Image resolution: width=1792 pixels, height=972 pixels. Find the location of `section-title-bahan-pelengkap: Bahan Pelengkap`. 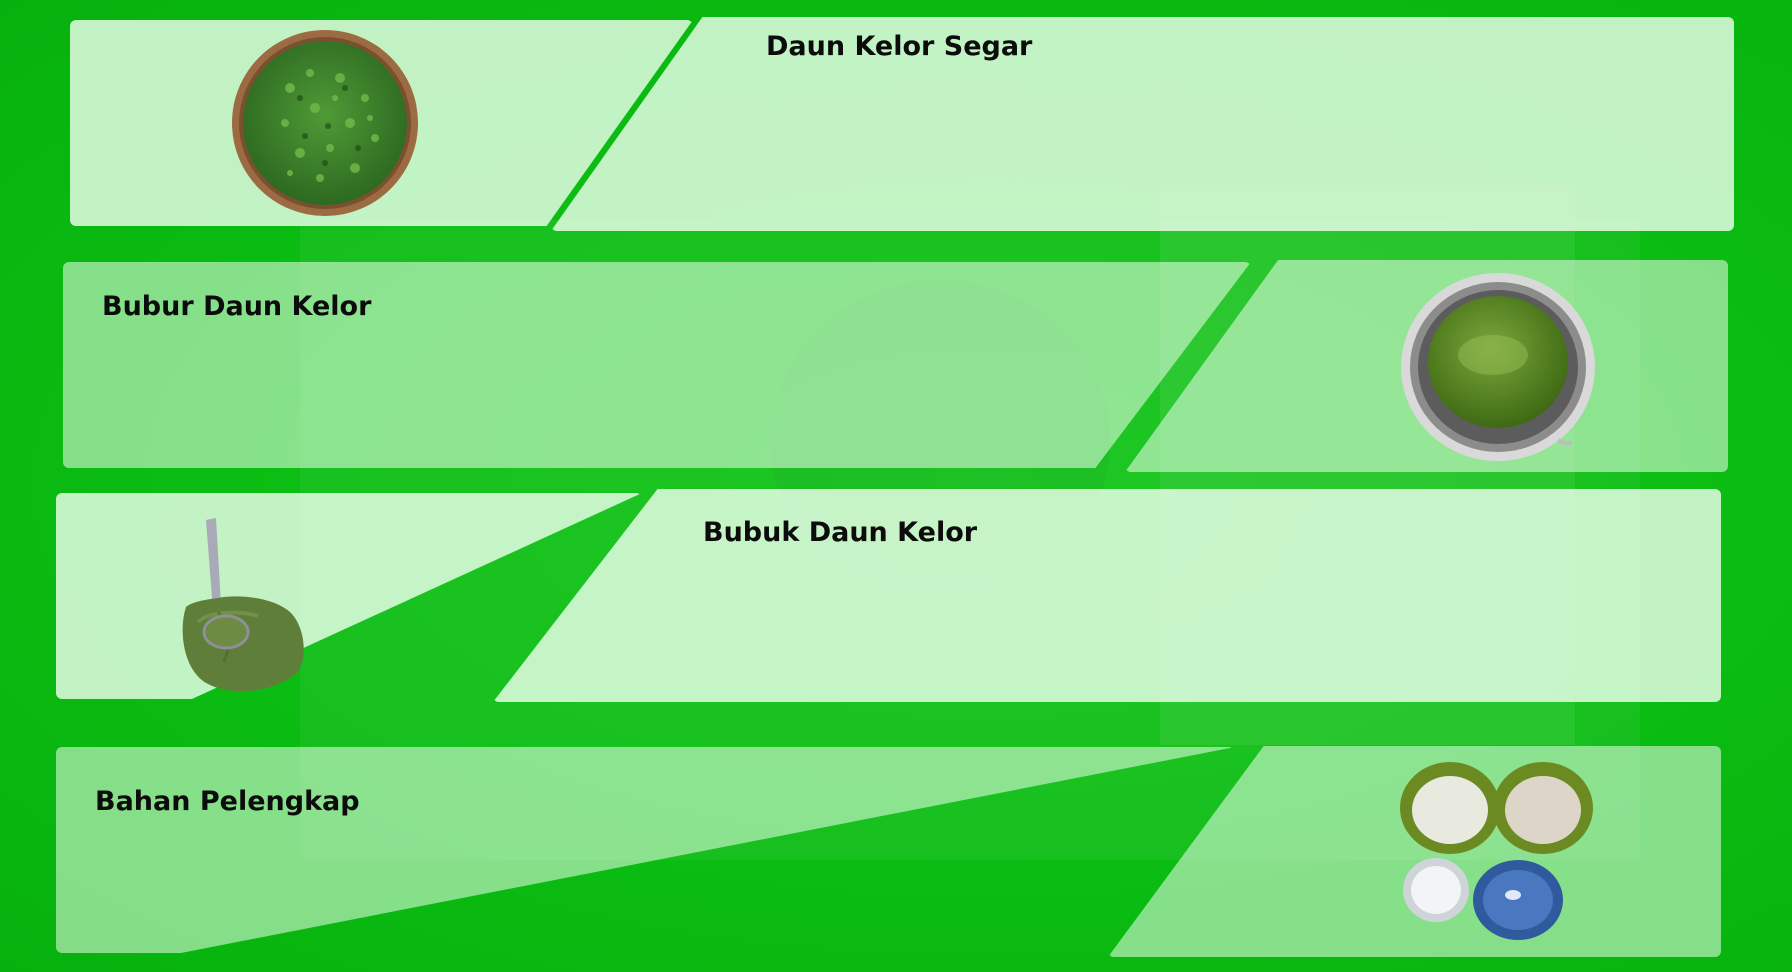

section-title-bahan-pelengkap: Bahan Pelengkap is located at coordinates (227, 801).